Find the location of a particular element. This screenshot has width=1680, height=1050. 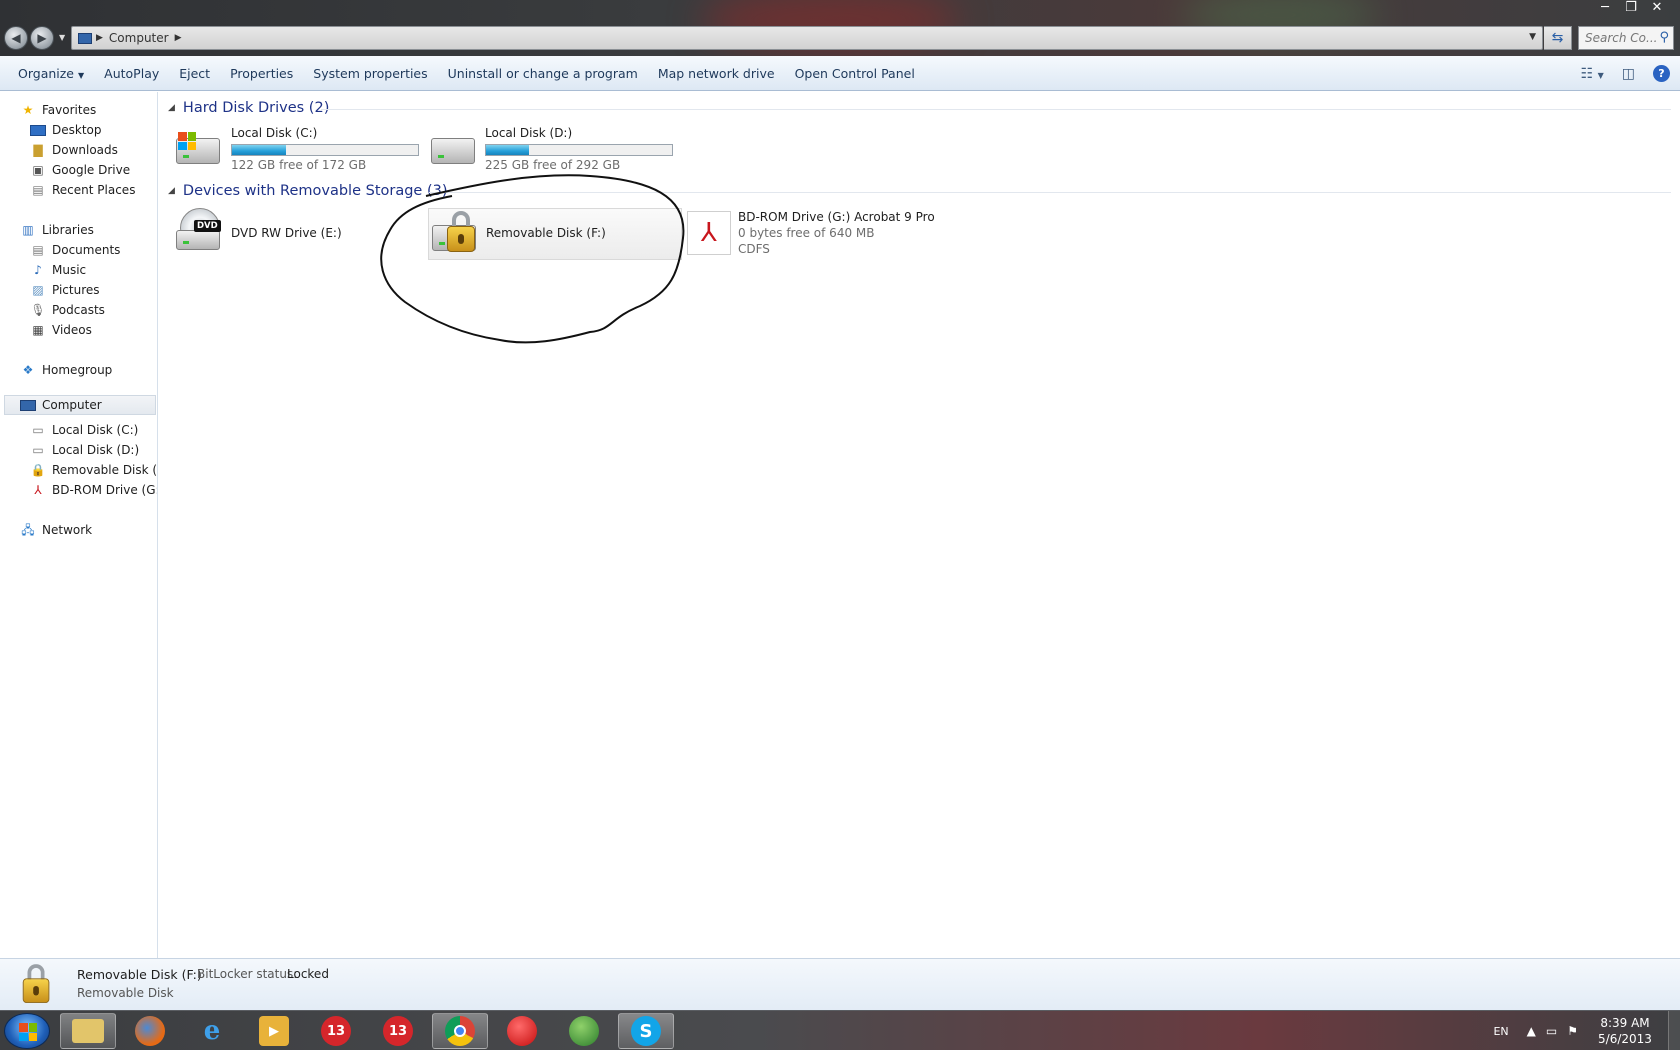

taskbar-record is located at coordinates (522, 1031).